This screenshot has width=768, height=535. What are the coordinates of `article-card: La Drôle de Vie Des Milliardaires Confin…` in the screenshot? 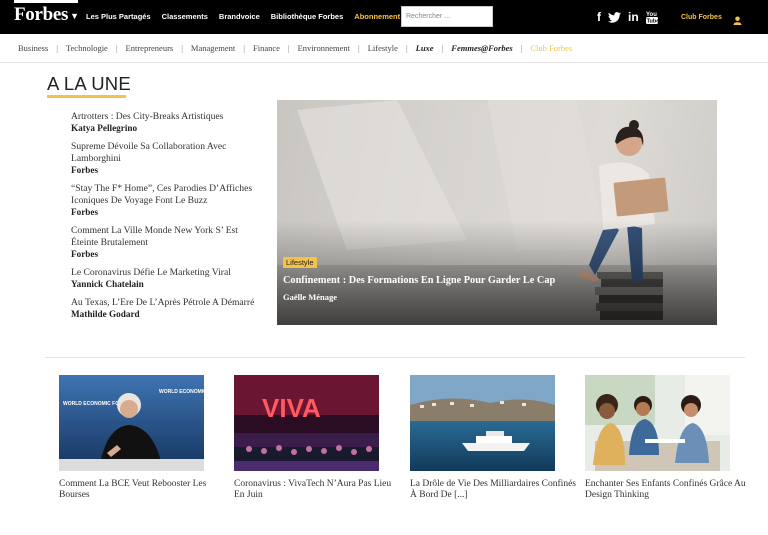 It's located at (495, 438).